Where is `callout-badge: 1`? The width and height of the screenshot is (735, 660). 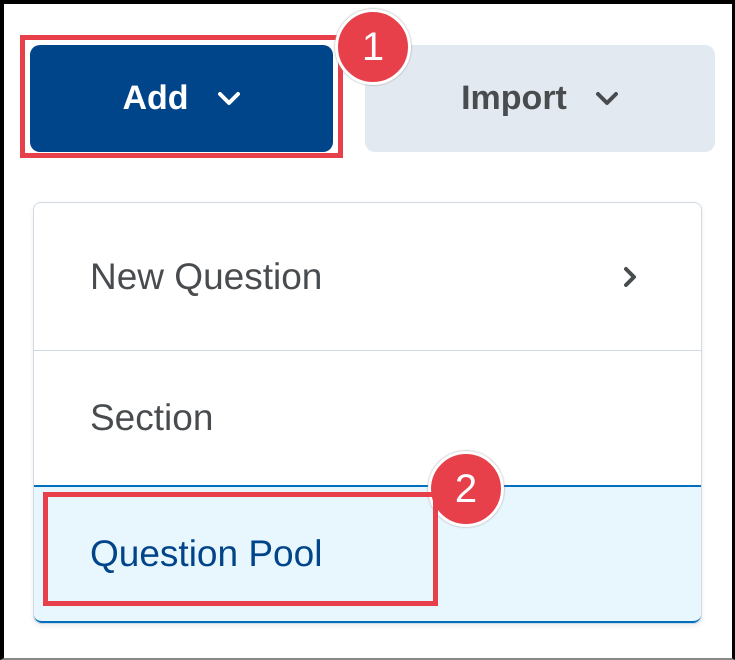
callout-badge: 1 is located at coordinates (373, 47).